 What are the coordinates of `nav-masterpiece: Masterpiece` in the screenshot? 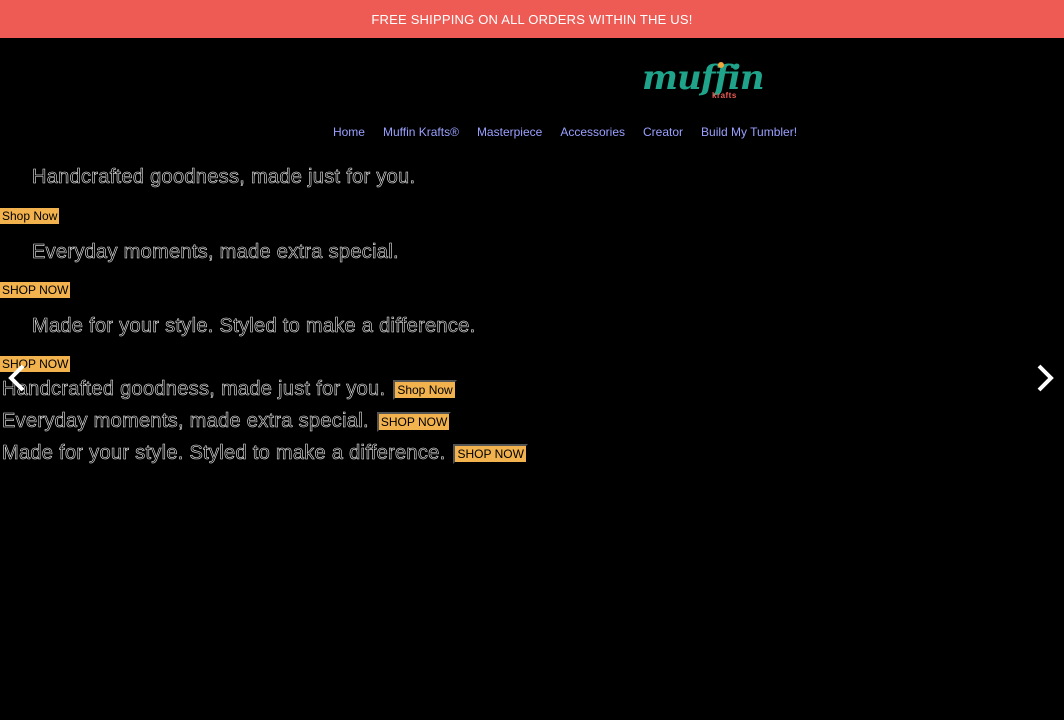 It's located at (509, 132).